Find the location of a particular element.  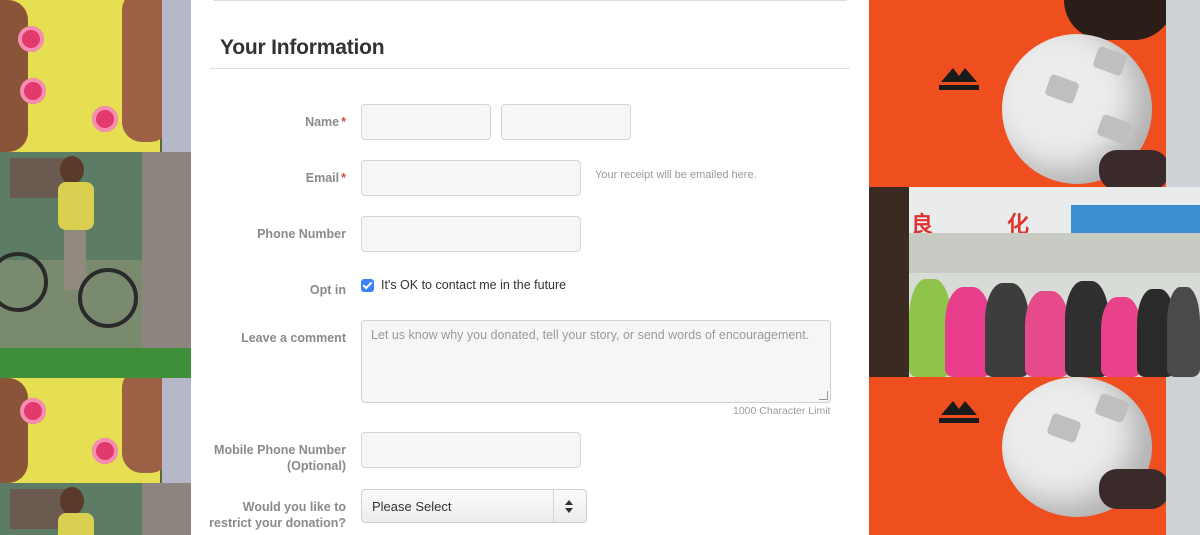

optin-checkbox-label: It's OK to contact me in the future is located at coordinates (473, 285).